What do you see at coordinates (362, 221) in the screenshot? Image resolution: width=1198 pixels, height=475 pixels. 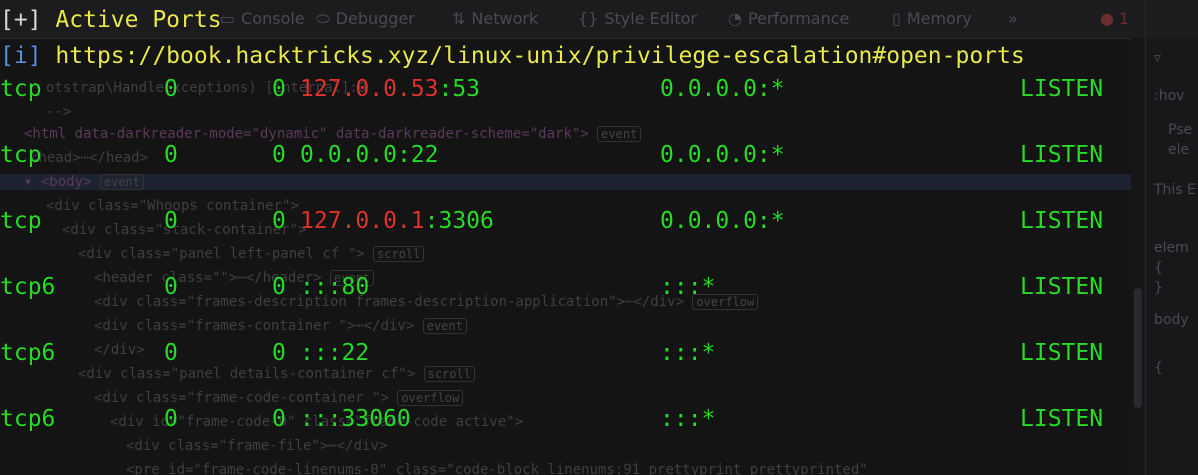 I see `local-ip: 127.0.0.1` at bounding box center [362, 221].